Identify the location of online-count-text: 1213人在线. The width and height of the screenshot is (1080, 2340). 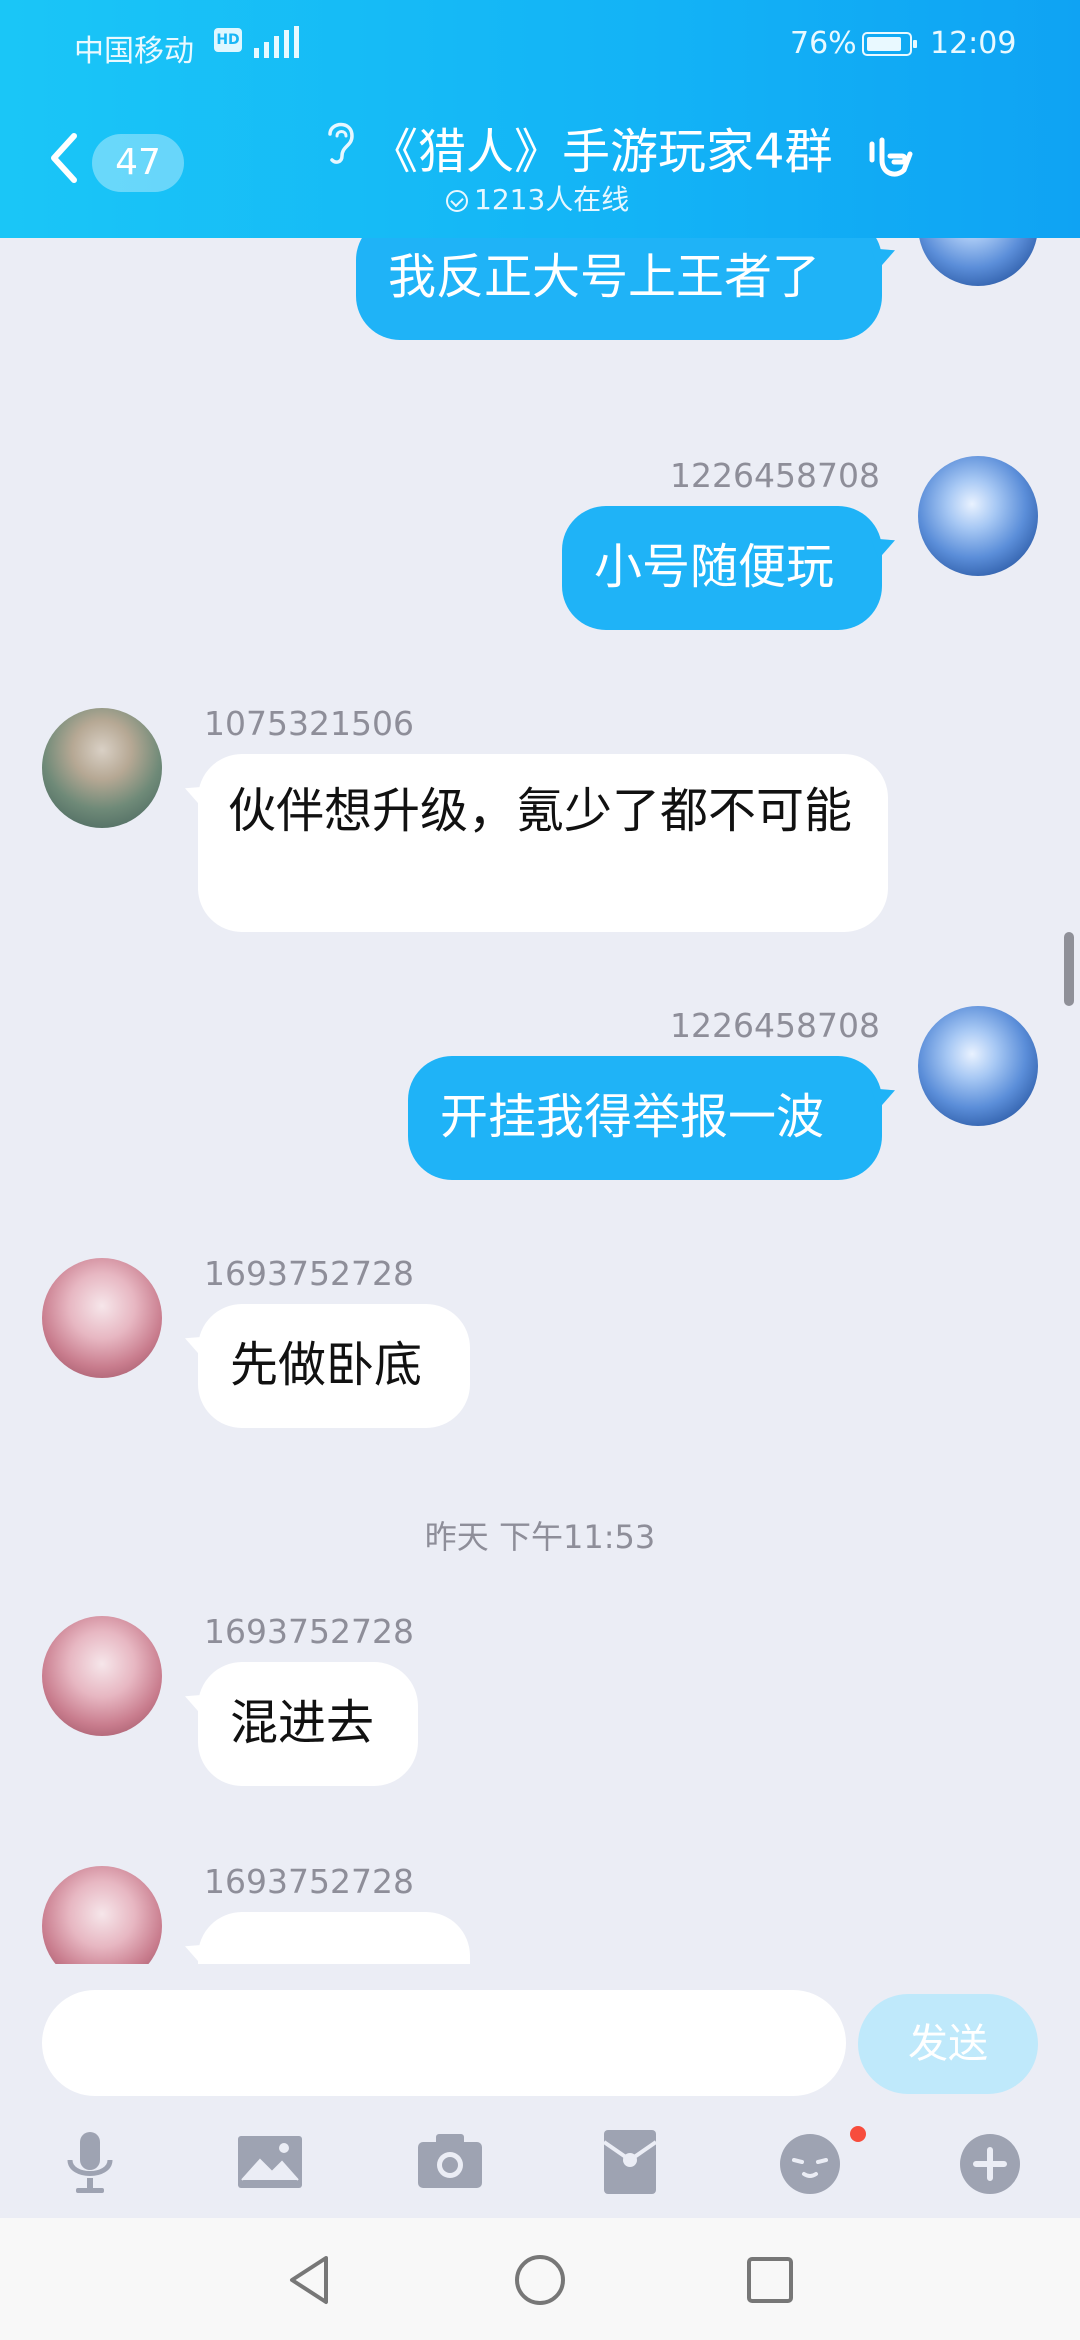
(552, 199).